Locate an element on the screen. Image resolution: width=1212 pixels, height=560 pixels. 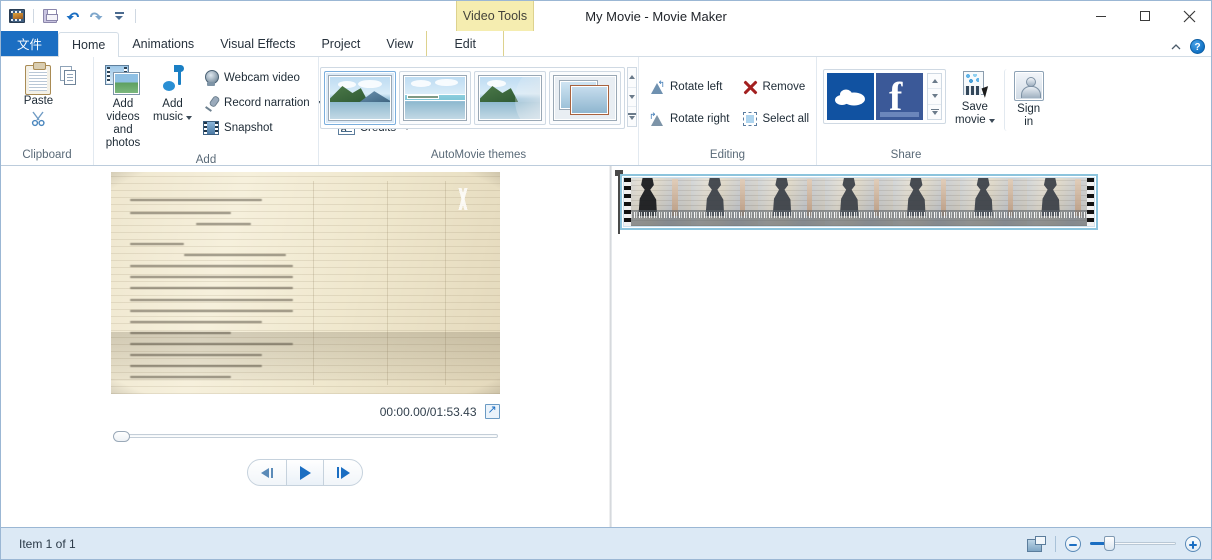
tab-project: Project is located at coordinates (340, 43).